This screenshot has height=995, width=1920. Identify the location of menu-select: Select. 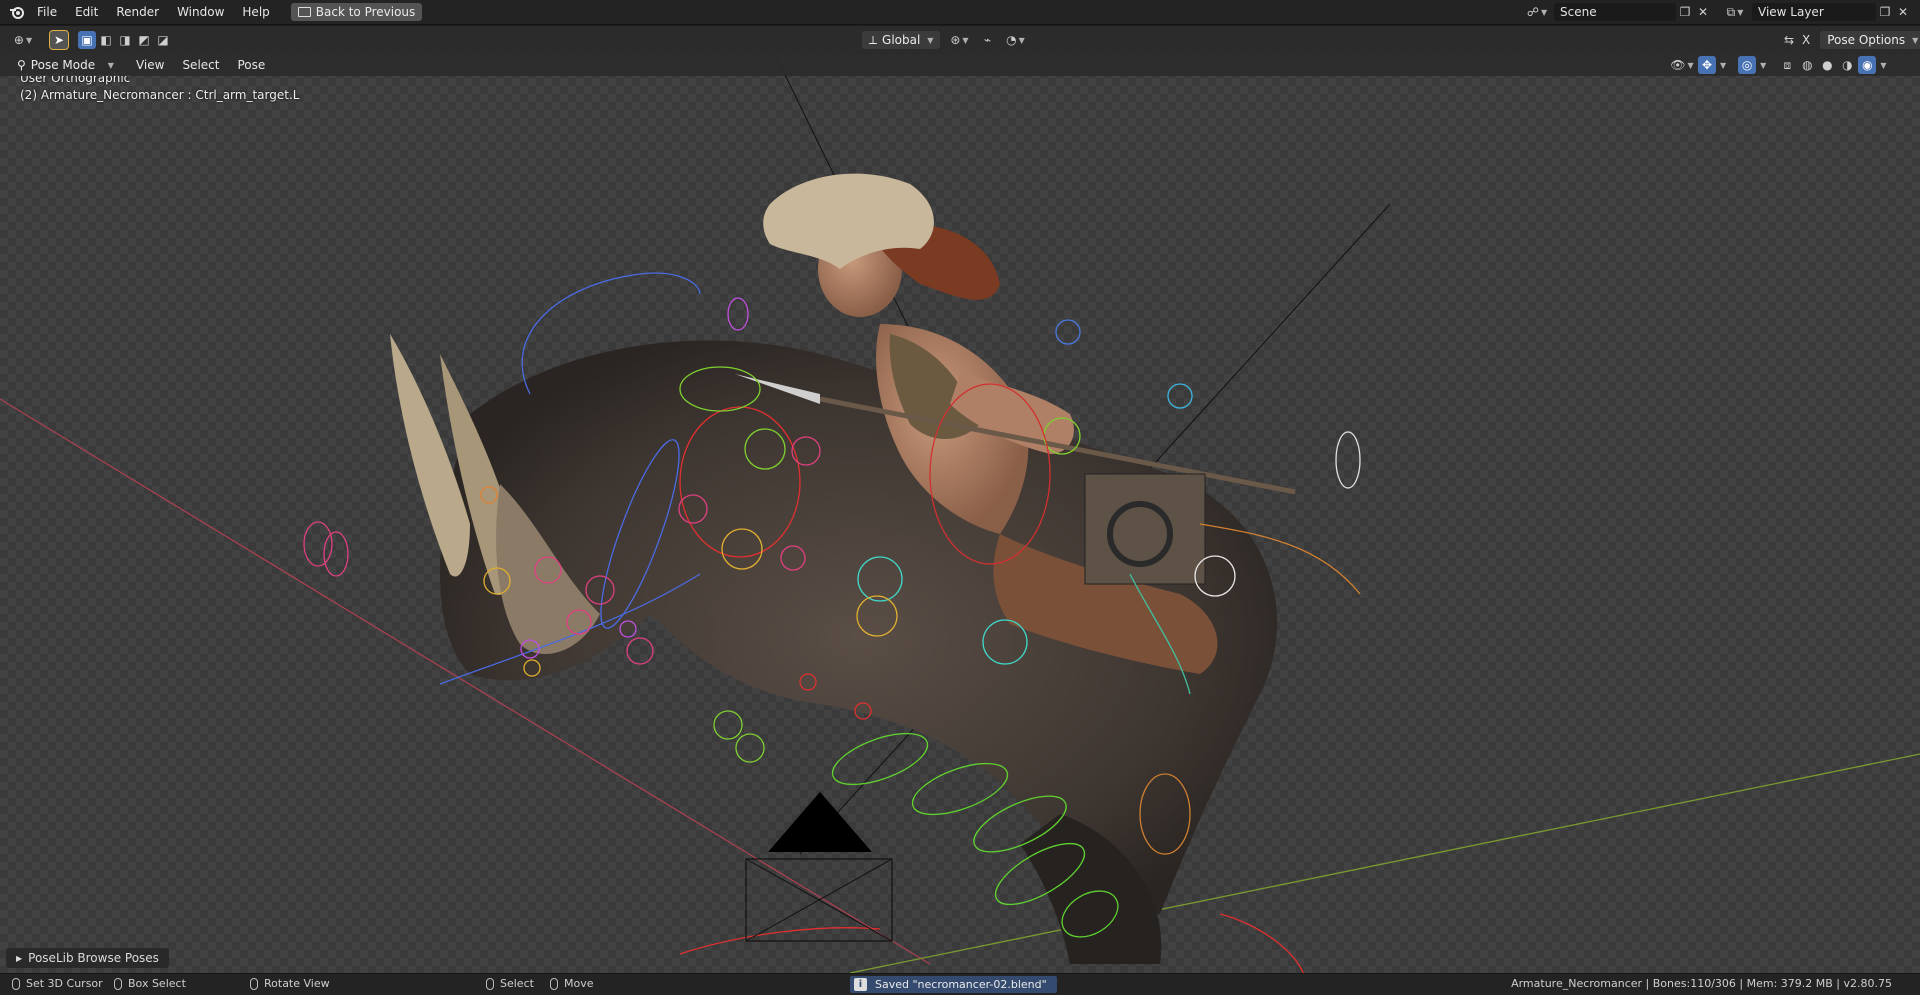
(200, 65).